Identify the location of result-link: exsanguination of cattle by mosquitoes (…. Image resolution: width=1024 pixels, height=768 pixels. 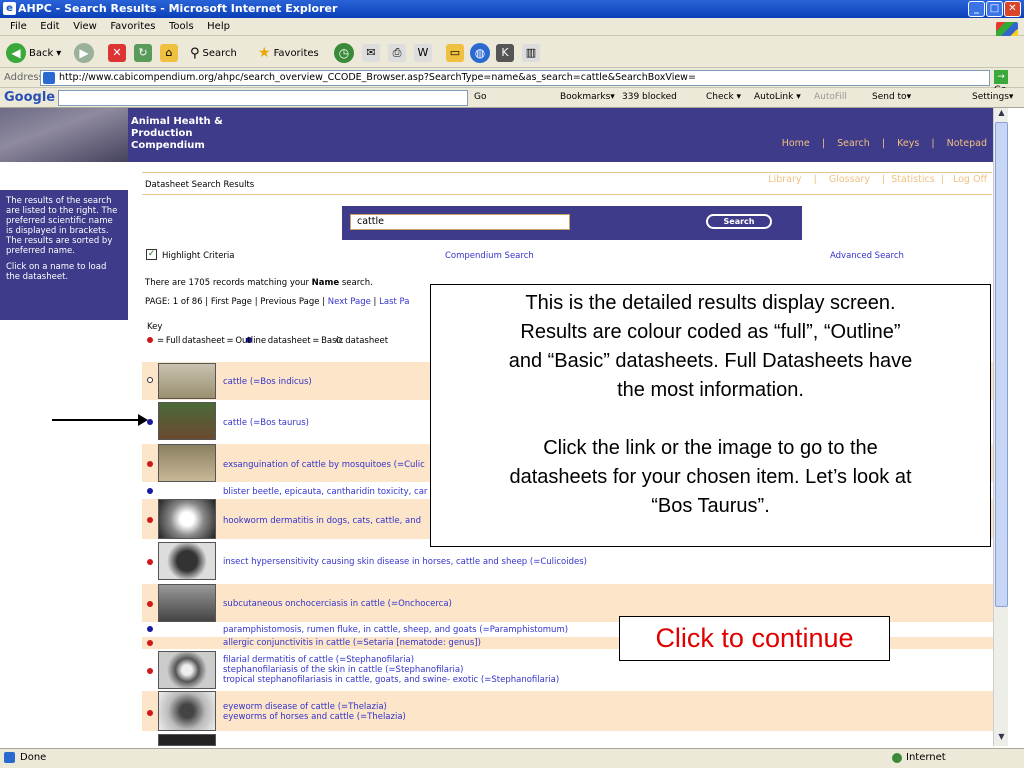
(324, 465).